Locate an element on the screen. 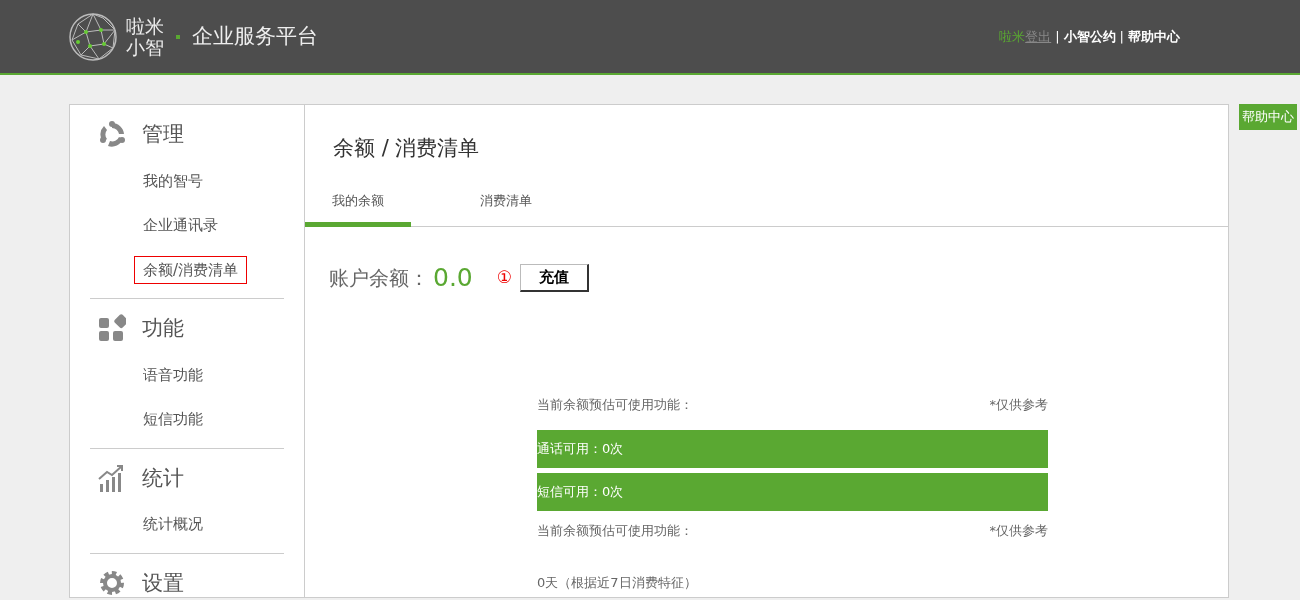 This screenshot has width=1300, height=600. sidebar-item: 统计概况 is located at coordinates (173, 524).